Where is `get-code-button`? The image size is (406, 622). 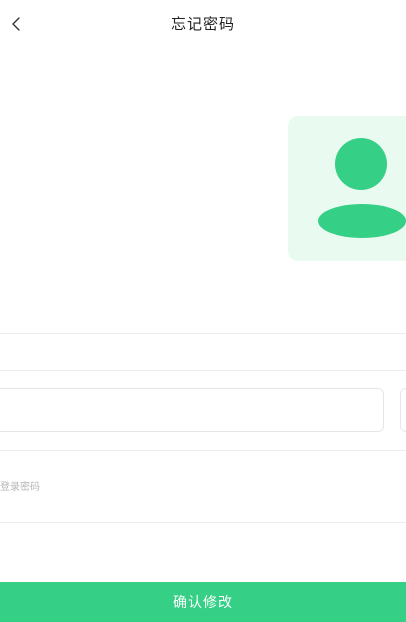 get-code-button is located at coordinates (403, 410).